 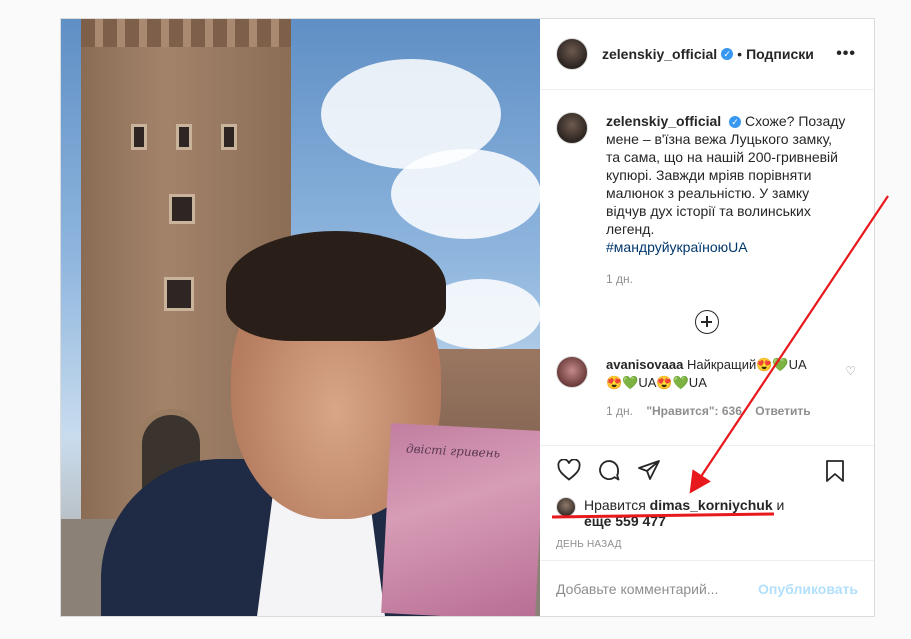 I want to click on comment-like-heart-icon: ♡, so click(x=850, y=371).